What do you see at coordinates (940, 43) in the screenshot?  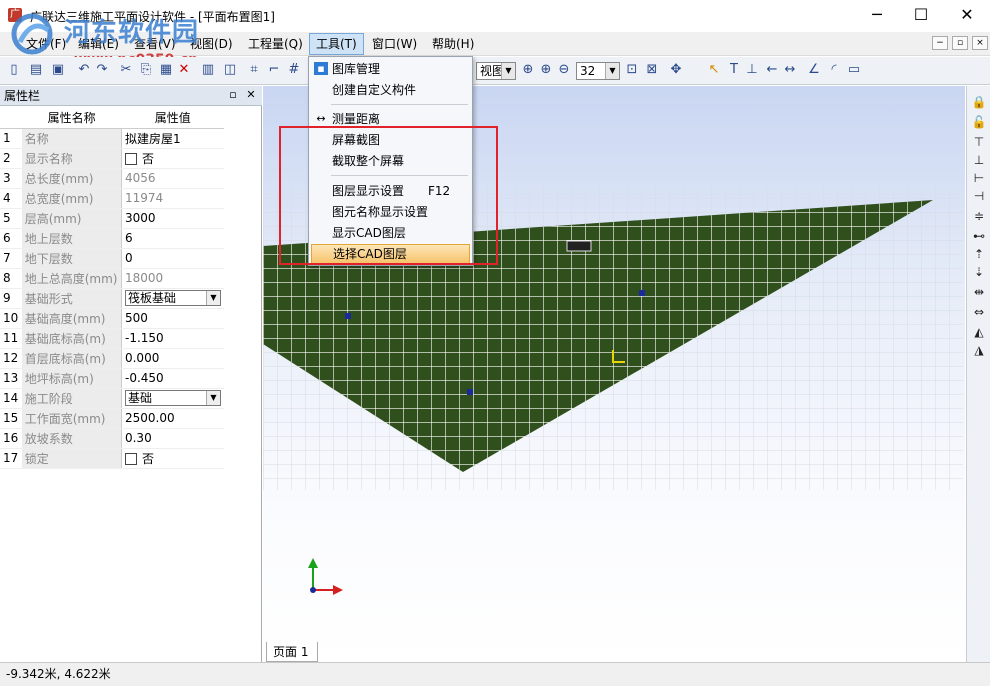 I see `mdi-minimize-button: −` at bounding box center [940, 43].